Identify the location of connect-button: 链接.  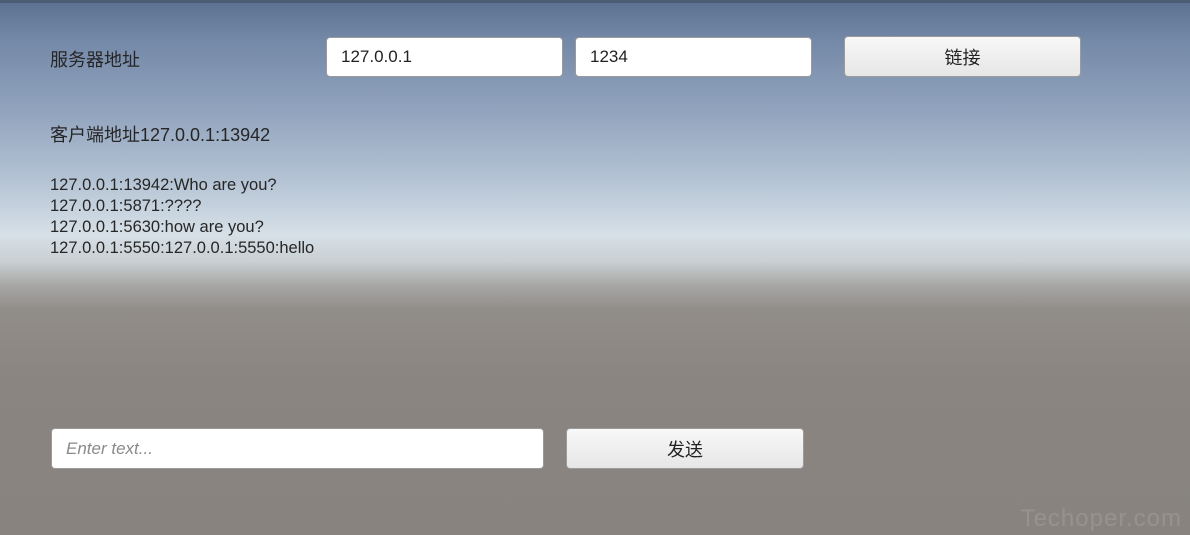
(962, 56).